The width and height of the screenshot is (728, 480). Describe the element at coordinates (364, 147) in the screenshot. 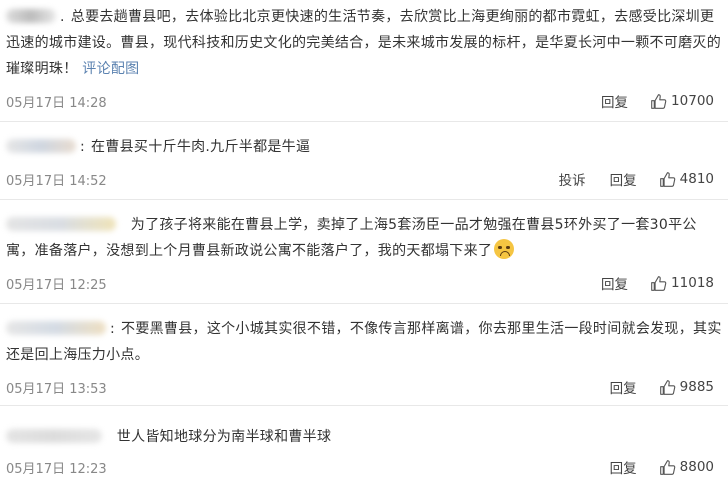

I see `comment-body: : 在曹县买十斤牛肉.九斤半都是牛逼` at that location.